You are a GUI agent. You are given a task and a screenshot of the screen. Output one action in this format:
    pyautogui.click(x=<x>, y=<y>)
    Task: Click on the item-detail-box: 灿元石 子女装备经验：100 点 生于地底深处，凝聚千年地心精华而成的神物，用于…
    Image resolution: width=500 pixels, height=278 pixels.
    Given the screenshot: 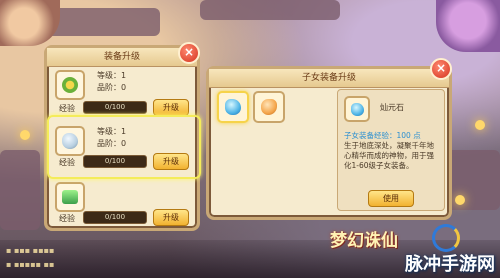 What is the action you would take?
    pyautogui.click(x=391, y=150)
    